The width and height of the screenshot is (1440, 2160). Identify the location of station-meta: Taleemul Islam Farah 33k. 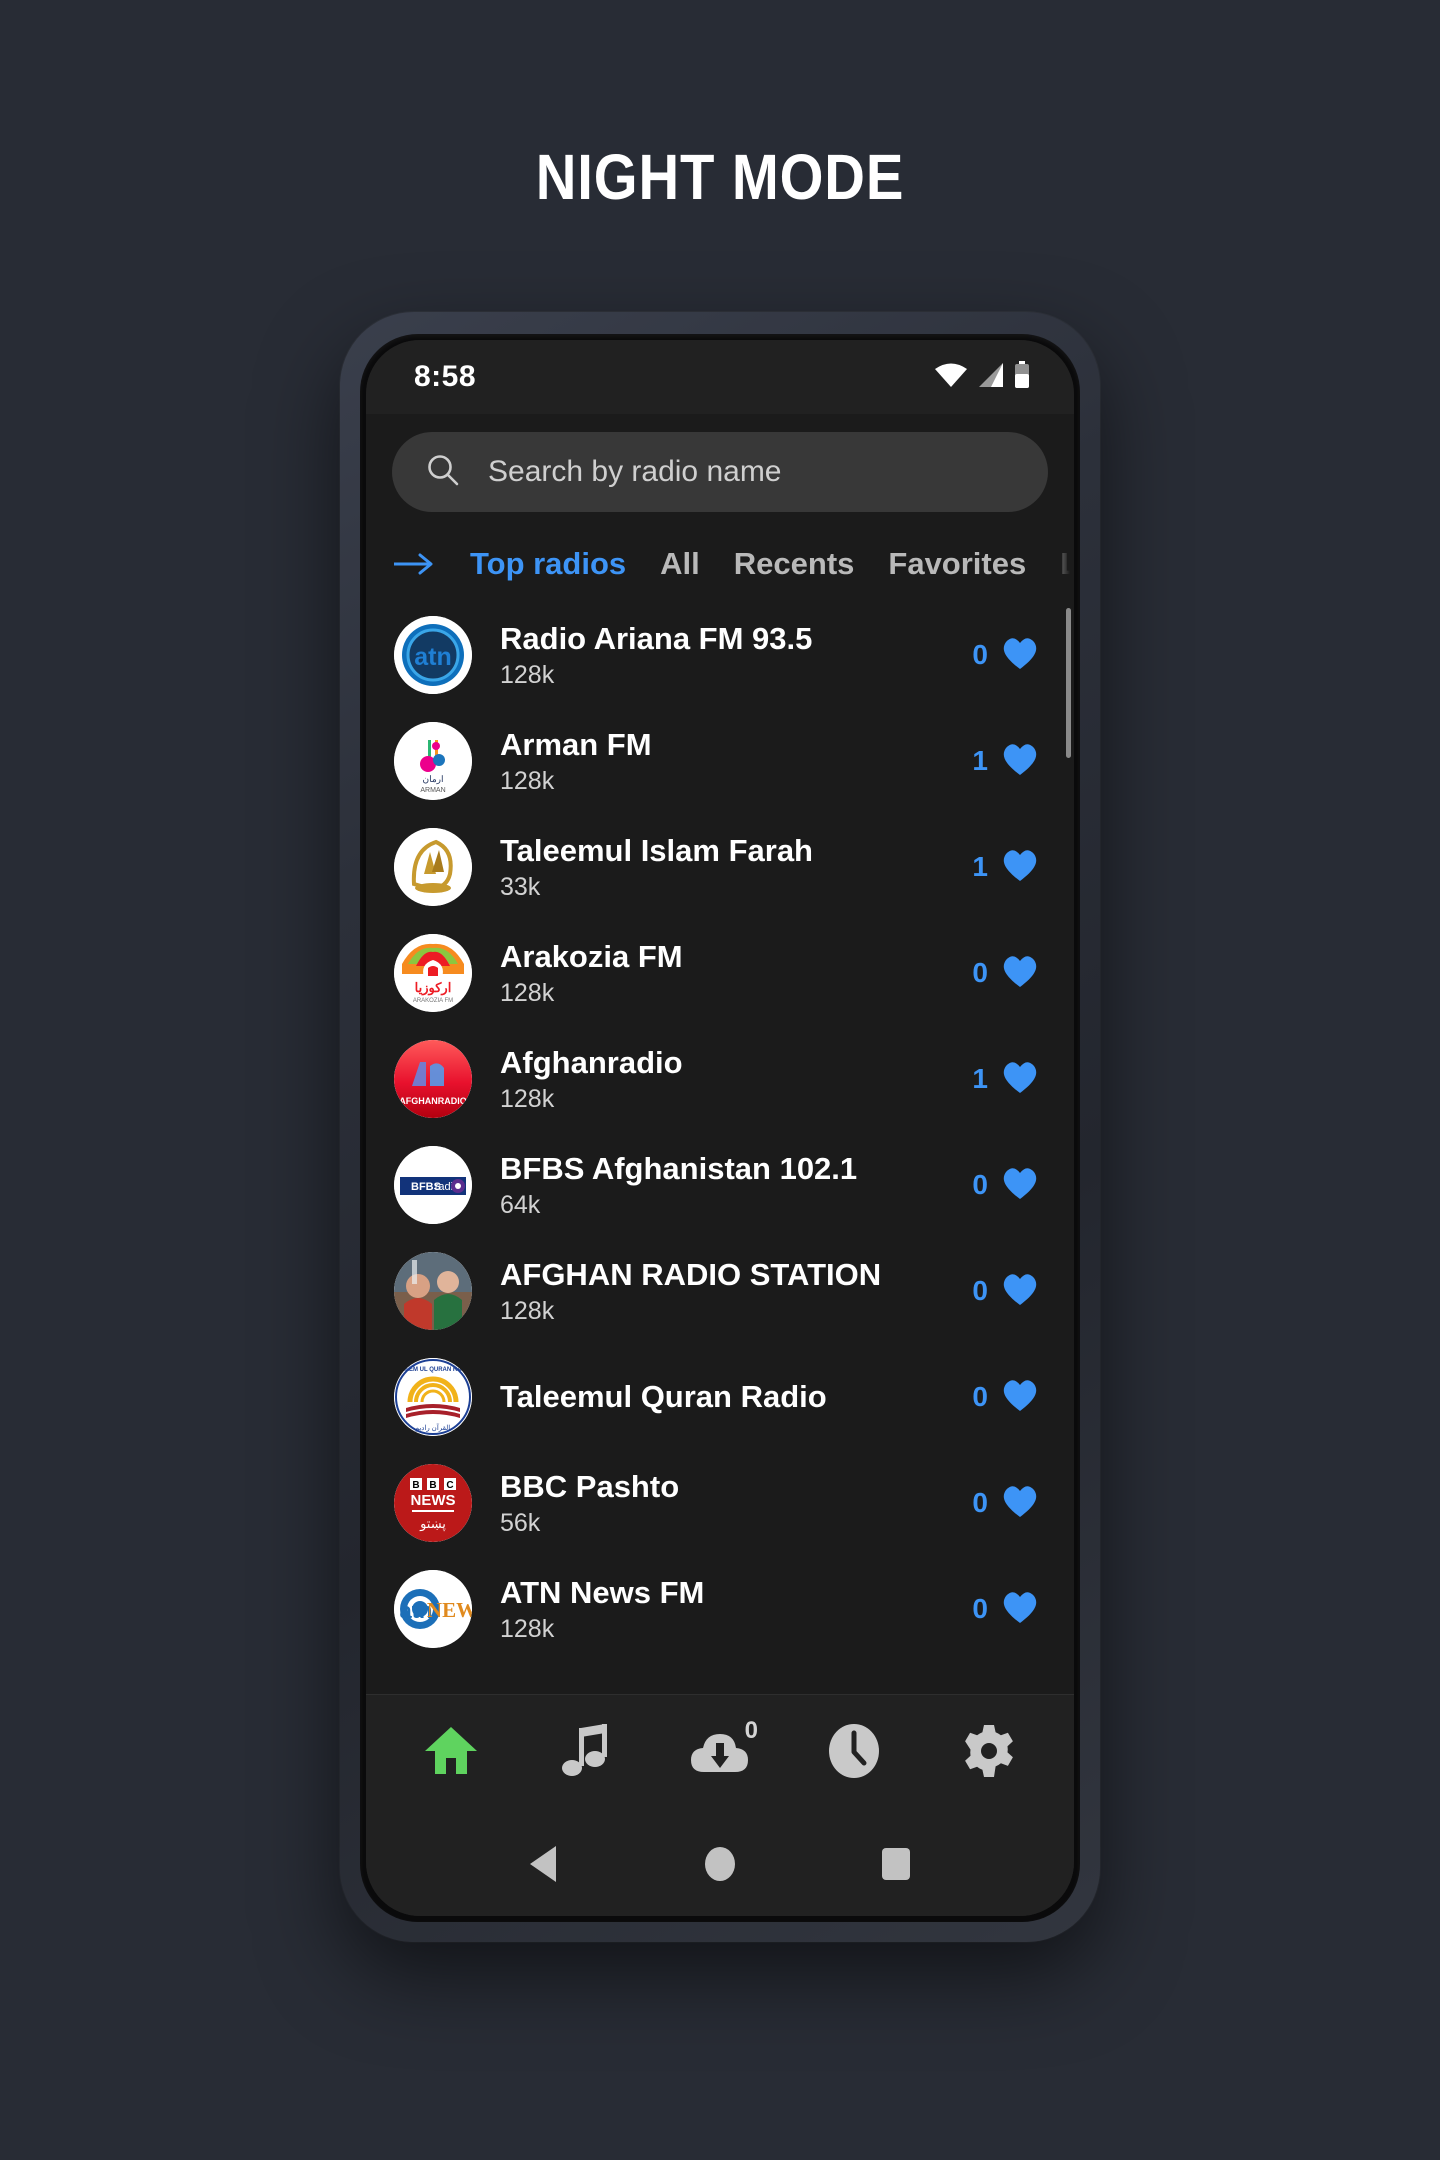
(722, 867).